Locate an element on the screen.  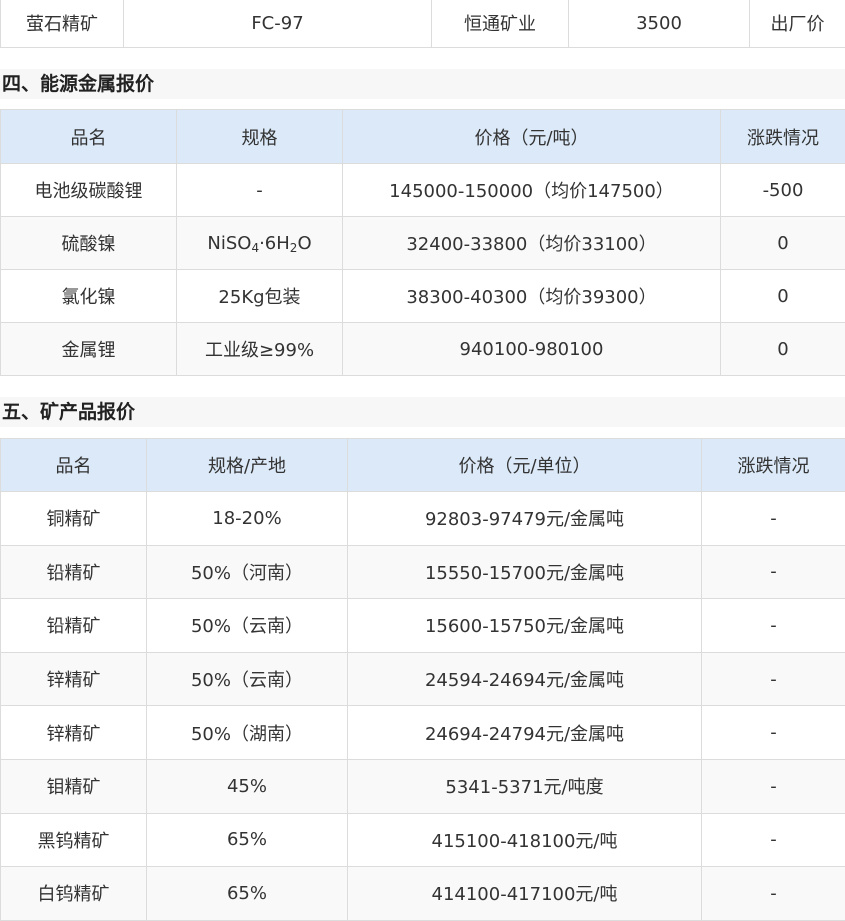
table-row: 钼精矿 45% 5341-5371元/吨度 - is located at coordinates (423, 786).